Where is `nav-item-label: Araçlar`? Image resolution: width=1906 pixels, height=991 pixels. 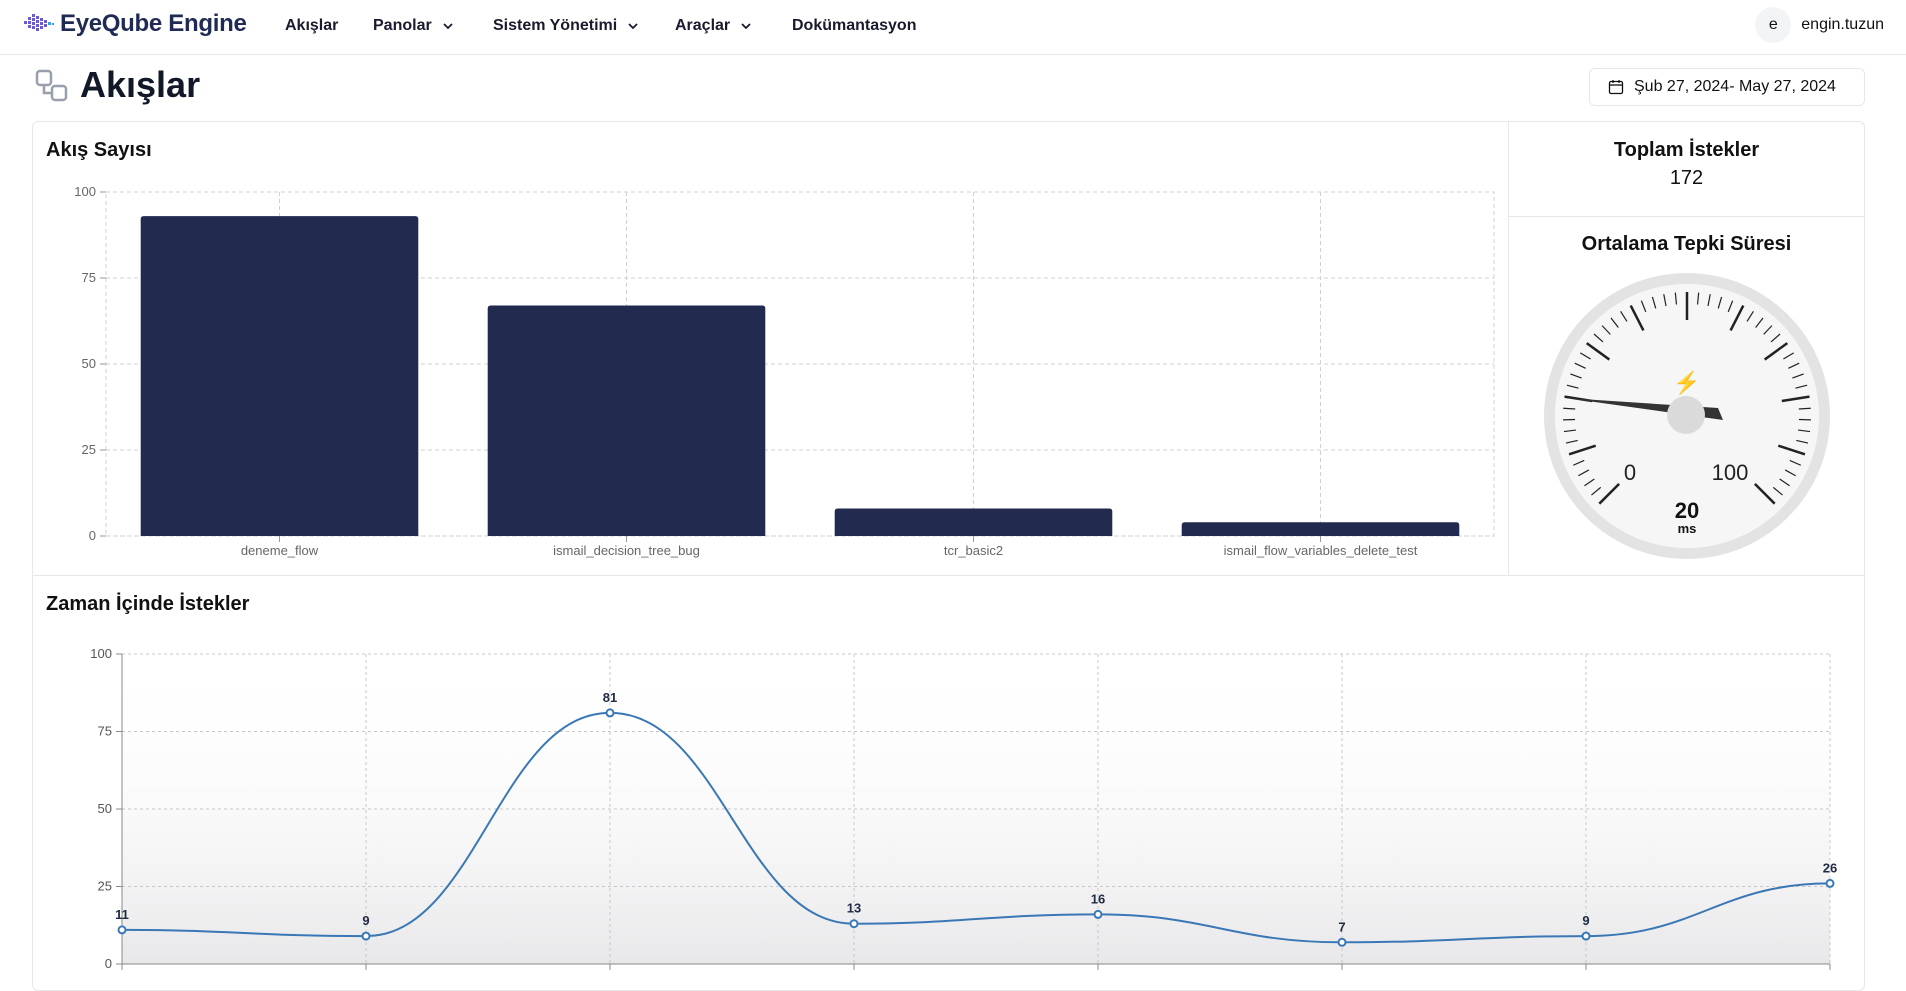
nav-item-label: Araçlar is located at coordinates (702, 26).